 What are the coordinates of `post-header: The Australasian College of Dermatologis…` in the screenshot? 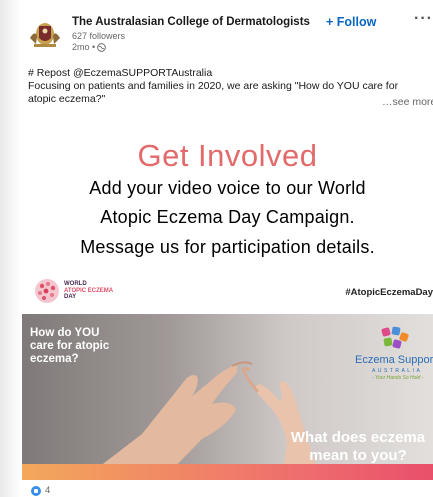 It's located at (227, 32).